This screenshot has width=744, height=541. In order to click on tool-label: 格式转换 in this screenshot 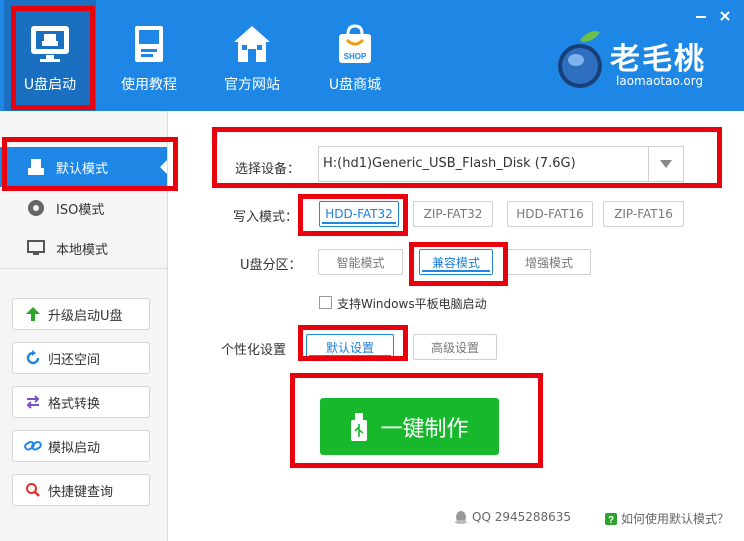, I will do `click(74, 404)`.